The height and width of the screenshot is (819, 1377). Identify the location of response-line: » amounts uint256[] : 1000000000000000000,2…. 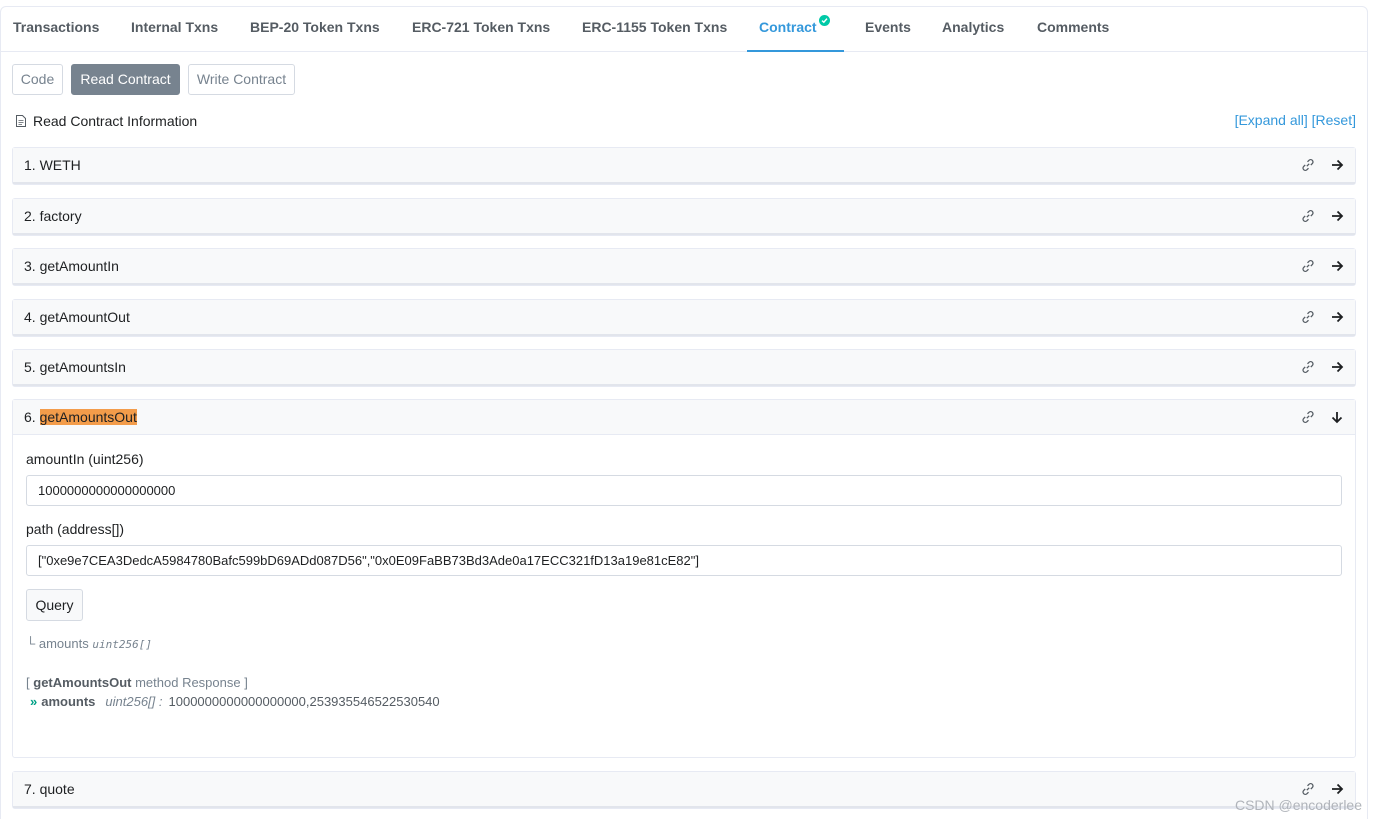
(235, 701).